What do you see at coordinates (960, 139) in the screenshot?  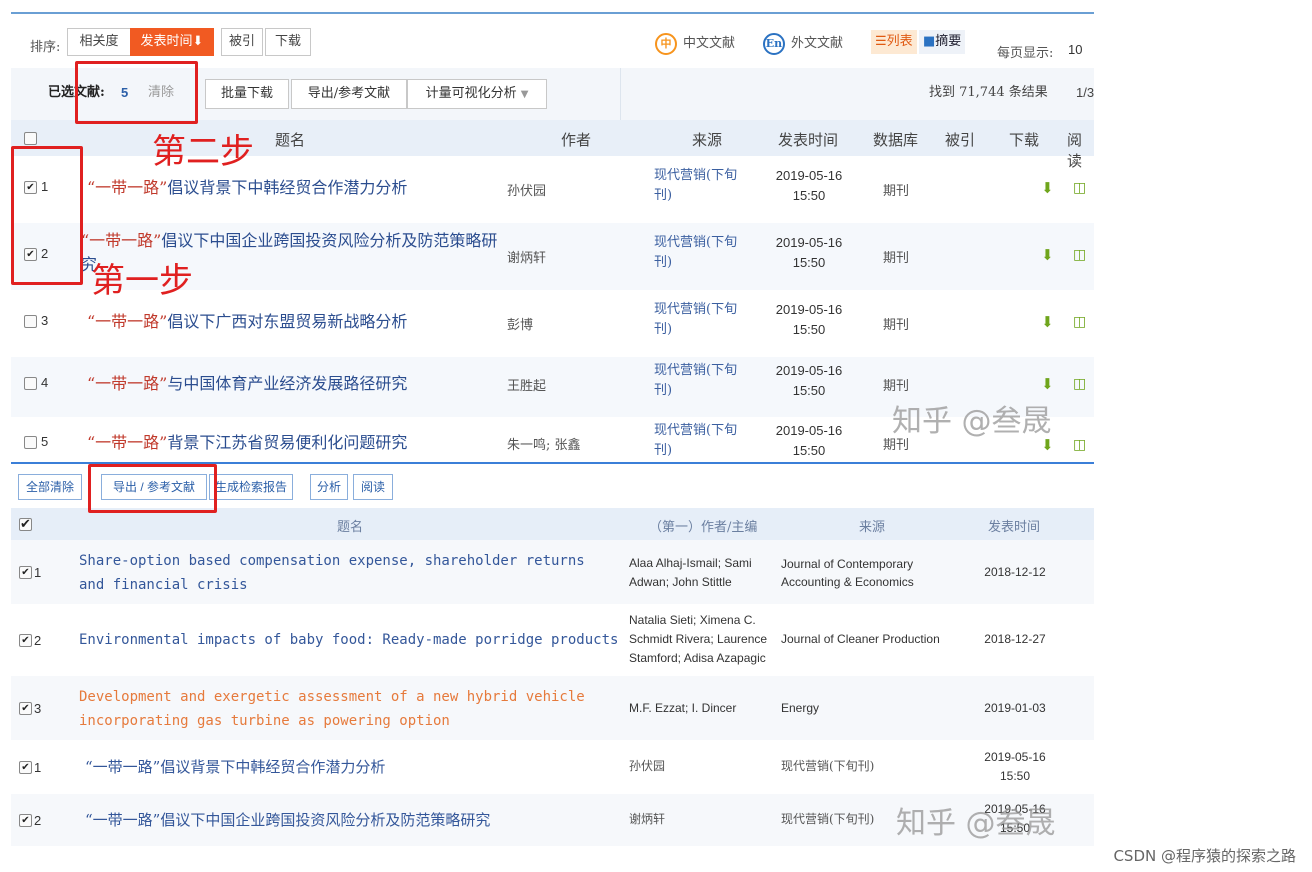 I see `header-cited: 被引` at bounding box center [960, 139].